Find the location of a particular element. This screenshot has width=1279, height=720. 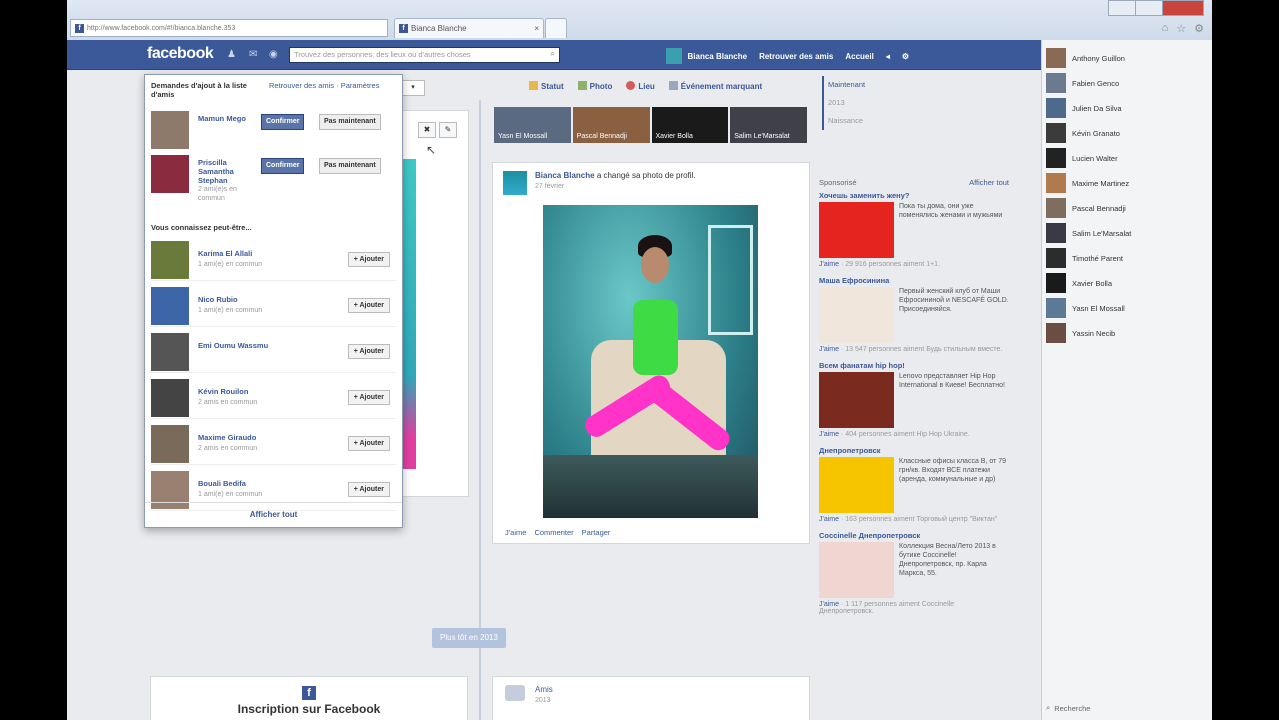

chat-friend: Yassin Necib is located at coordinates (1126, 333).